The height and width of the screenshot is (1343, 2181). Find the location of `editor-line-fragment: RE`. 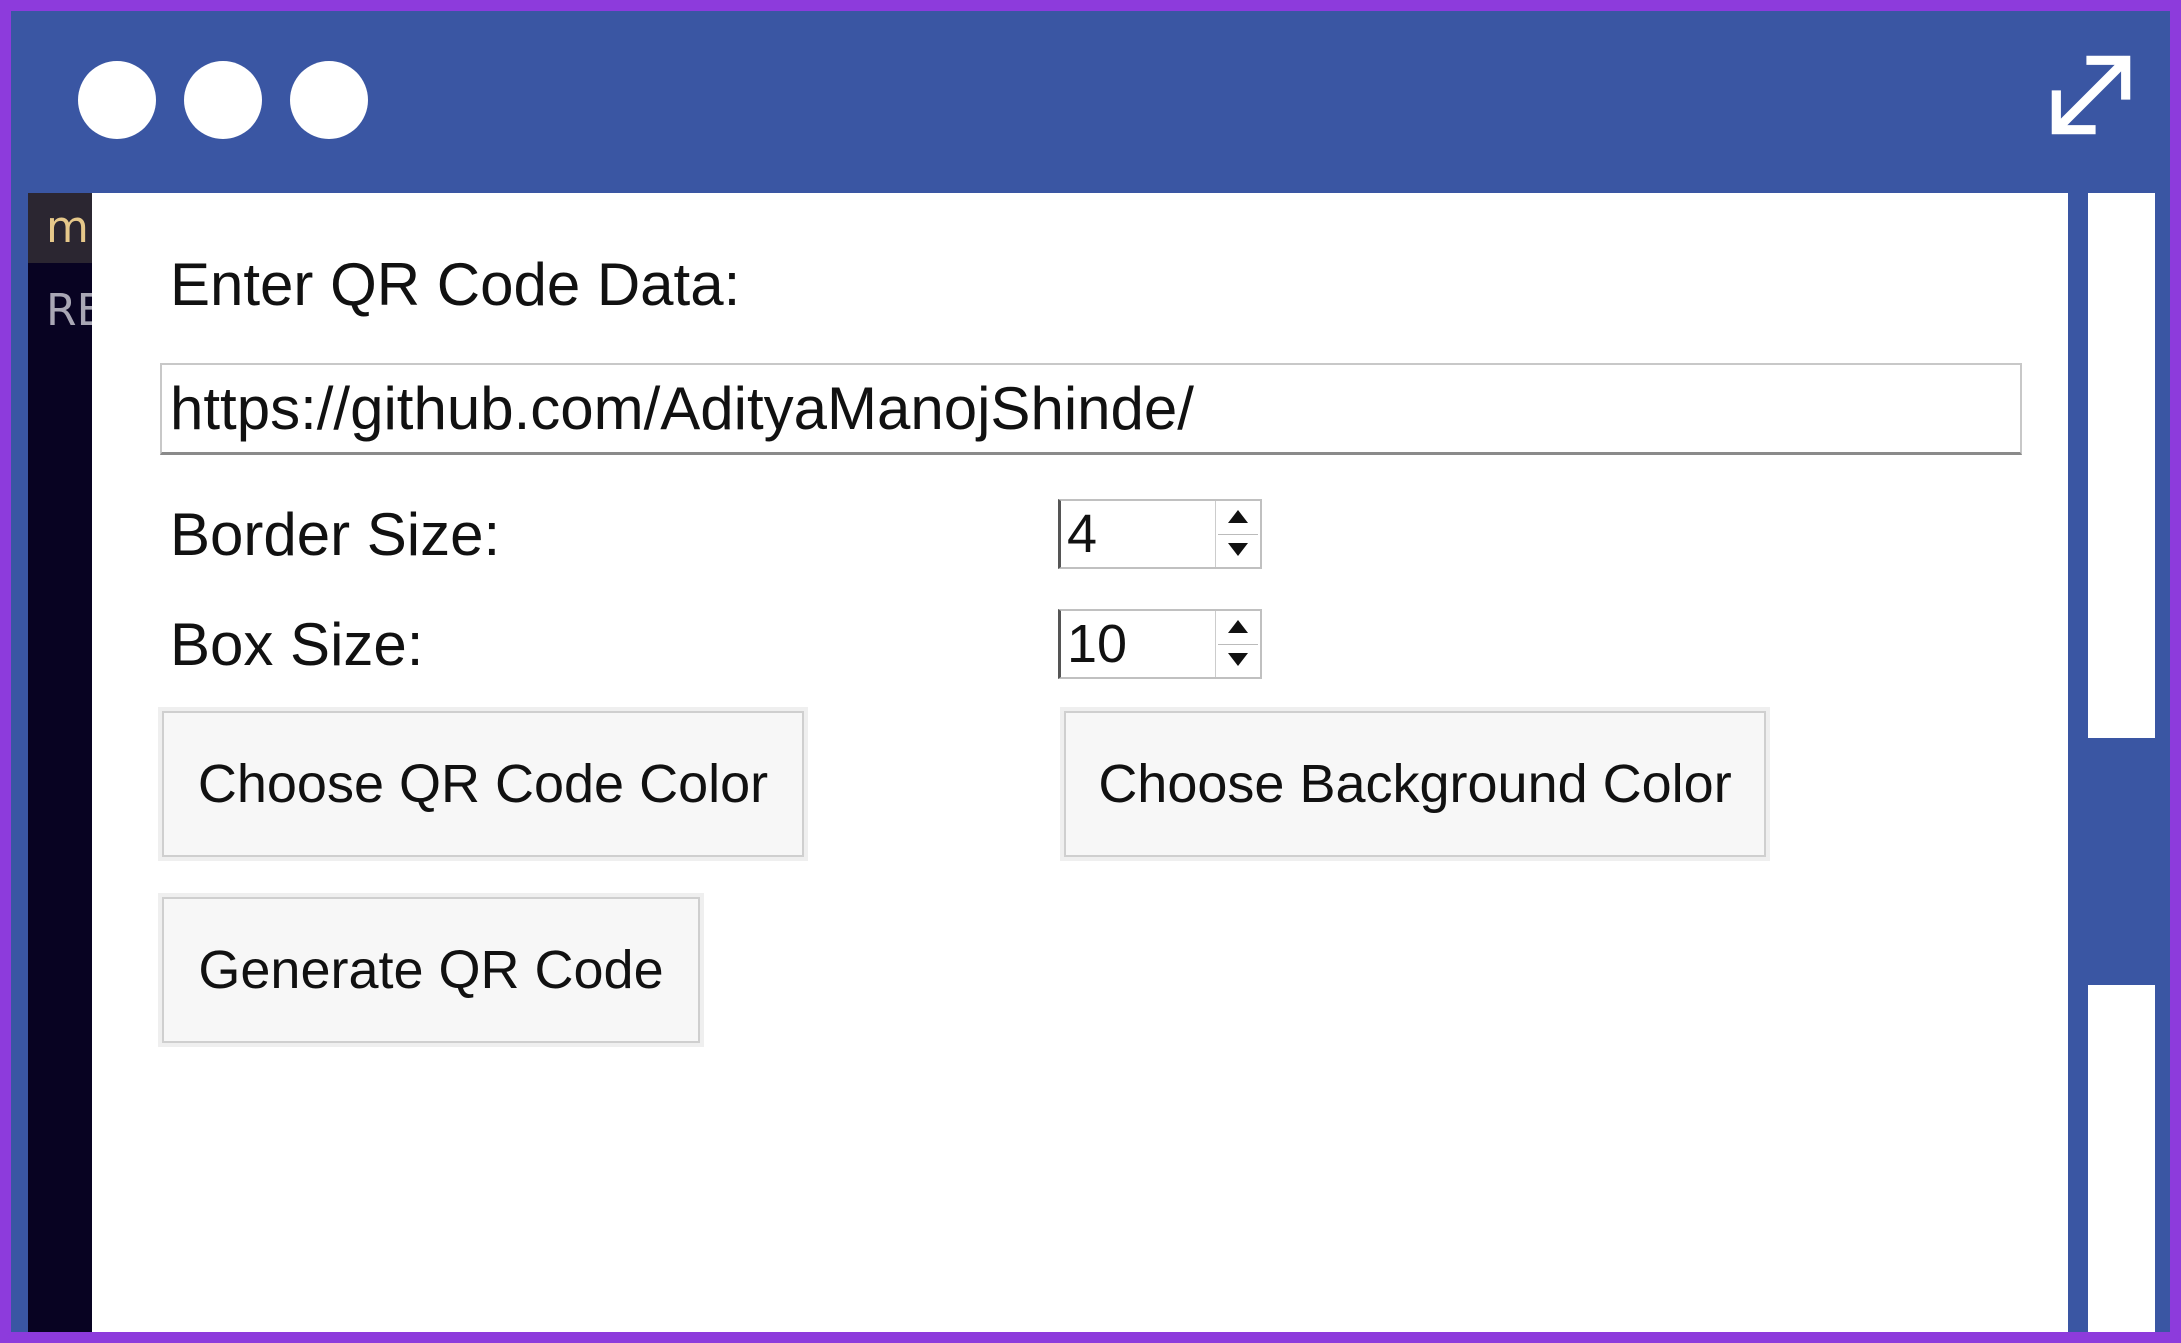

editor-line-fragment: RE is located at coordinates (69, 310).